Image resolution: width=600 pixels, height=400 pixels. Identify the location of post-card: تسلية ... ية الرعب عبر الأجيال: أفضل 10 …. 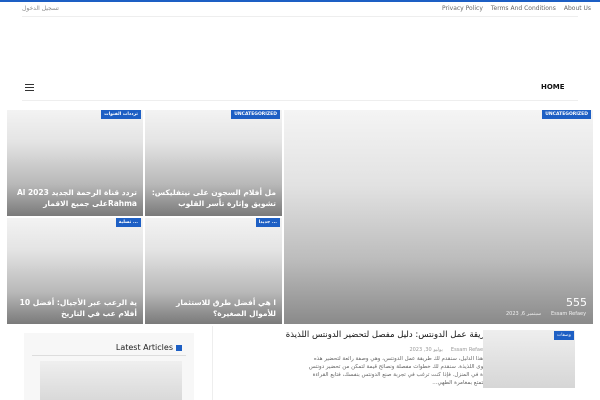
(75, 271).